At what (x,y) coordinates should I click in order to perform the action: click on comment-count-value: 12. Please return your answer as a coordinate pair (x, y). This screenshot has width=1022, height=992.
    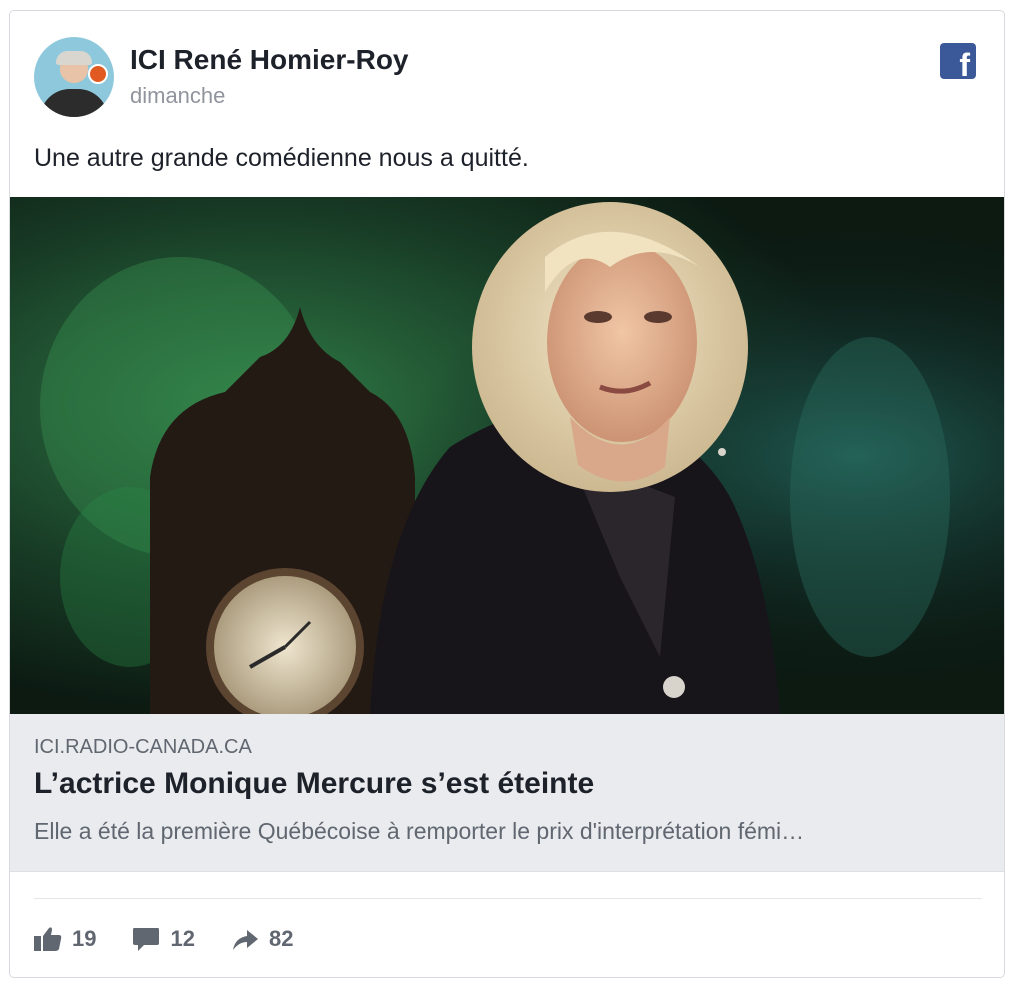
    Looking at the image, I should click on (182, 938).